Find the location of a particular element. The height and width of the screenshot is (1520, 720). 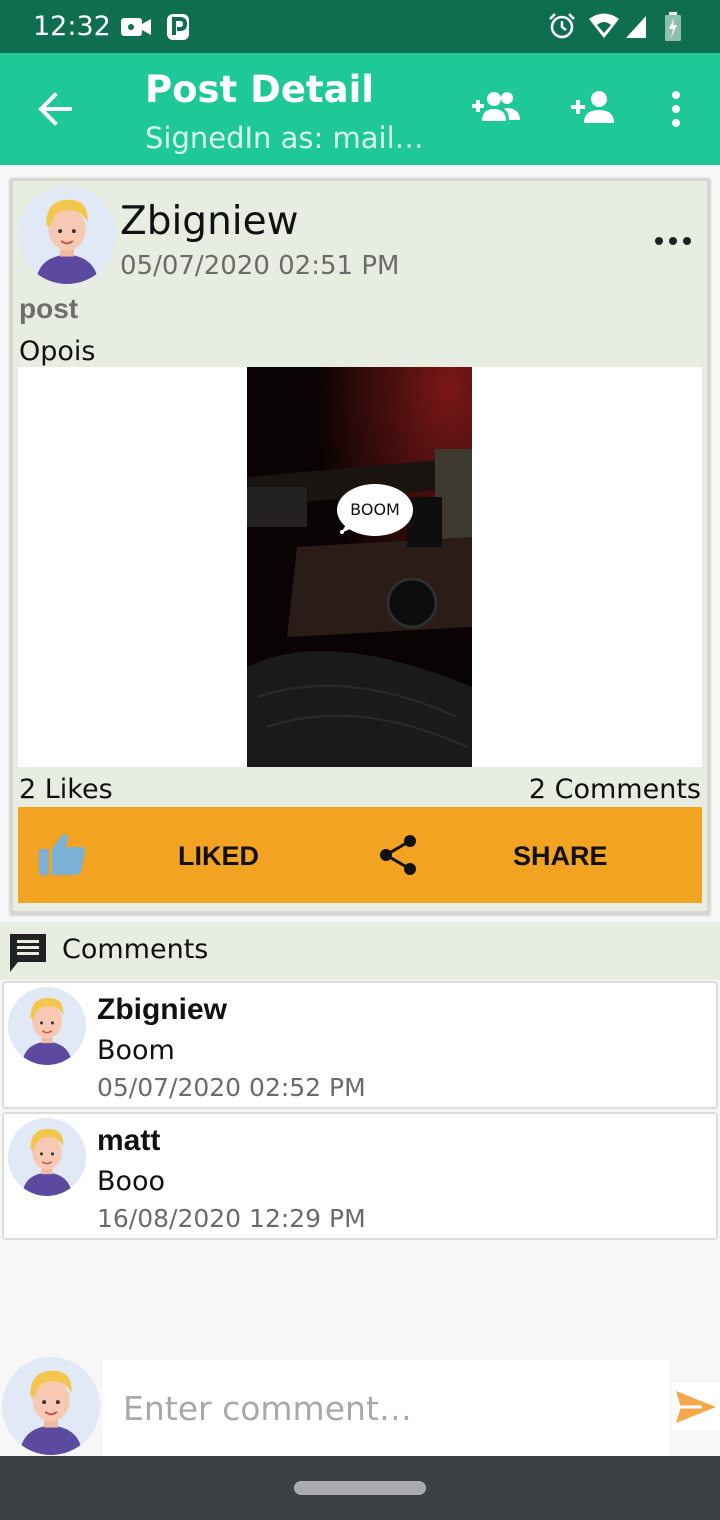

comment-bubble-icon is located at coordinates (28, 953).